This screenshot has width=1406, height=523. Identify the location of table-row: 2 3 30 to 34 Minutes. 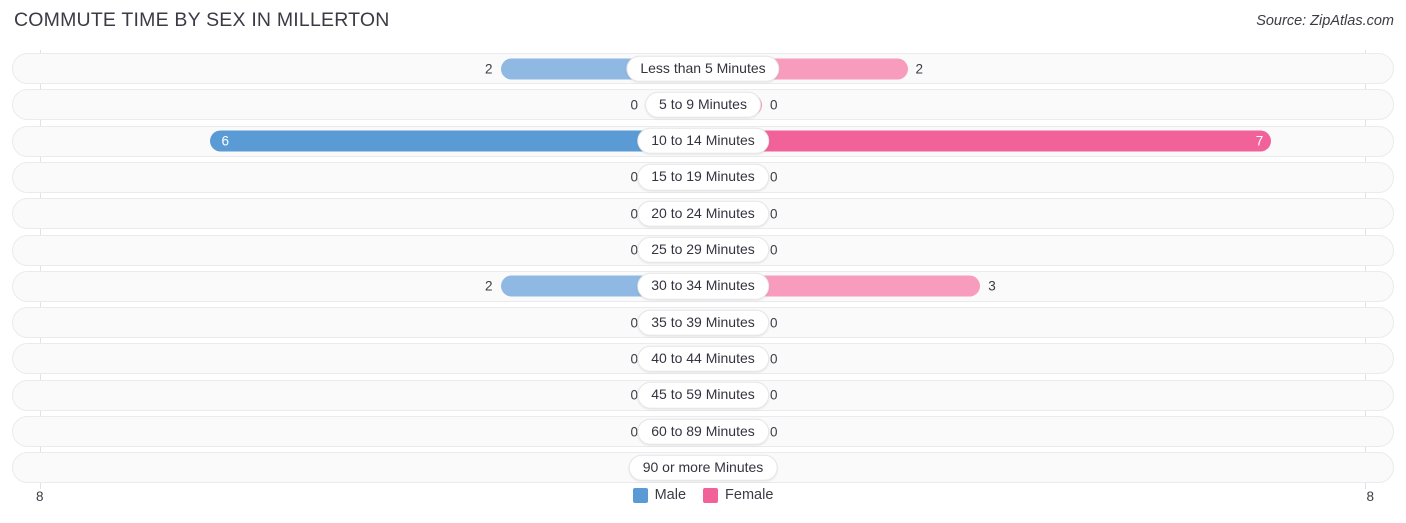
(703, 286).